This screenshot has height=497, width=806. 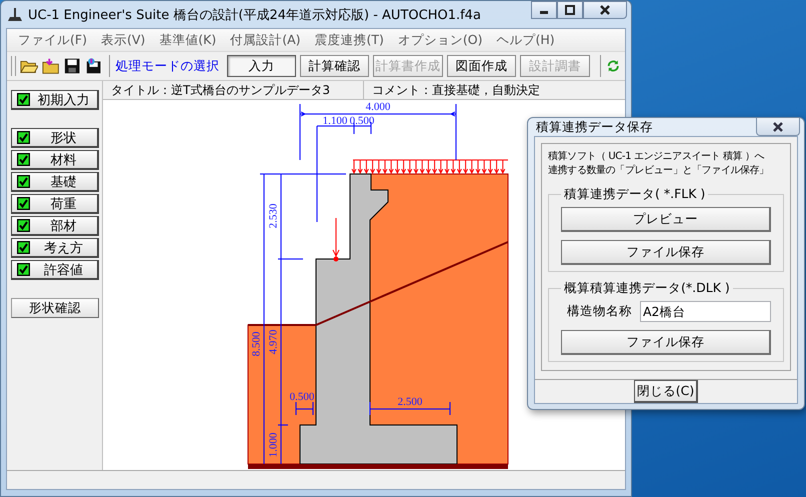 I want to click on sidebar-button: 部材, so click(x=55, y=226).